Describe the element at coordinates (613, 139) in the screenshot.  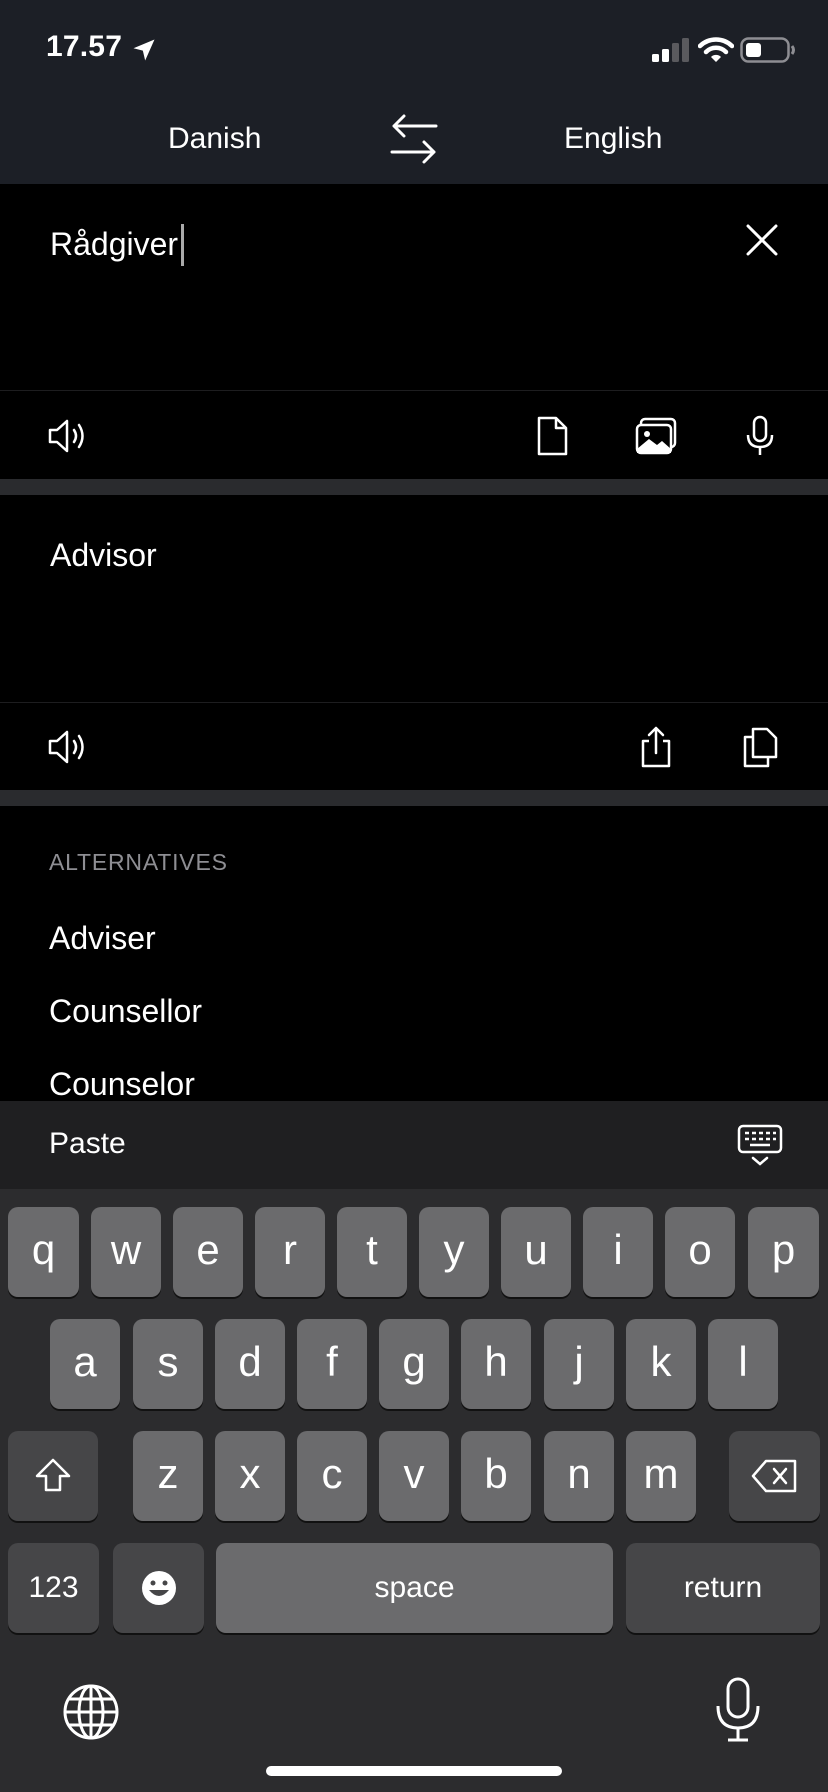
I see `target-language-button: English` at that location.